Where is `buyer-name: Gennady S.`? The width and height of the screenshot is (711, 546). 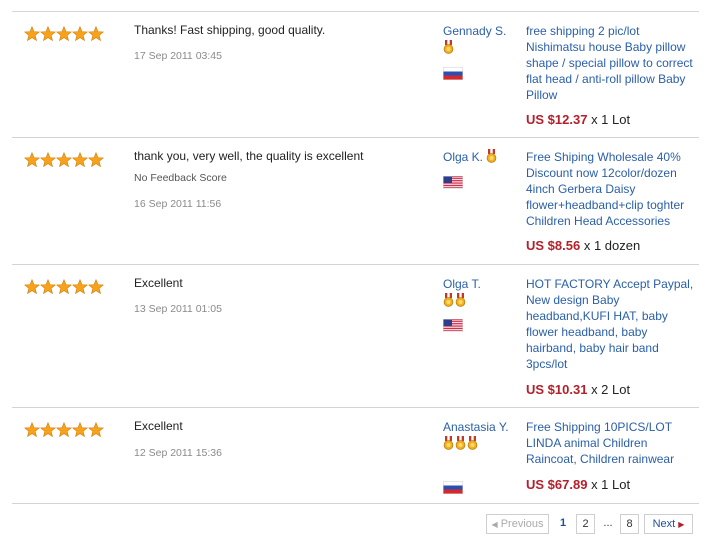 buyer-name: Gennady S. is located at coordinates (478, 41).